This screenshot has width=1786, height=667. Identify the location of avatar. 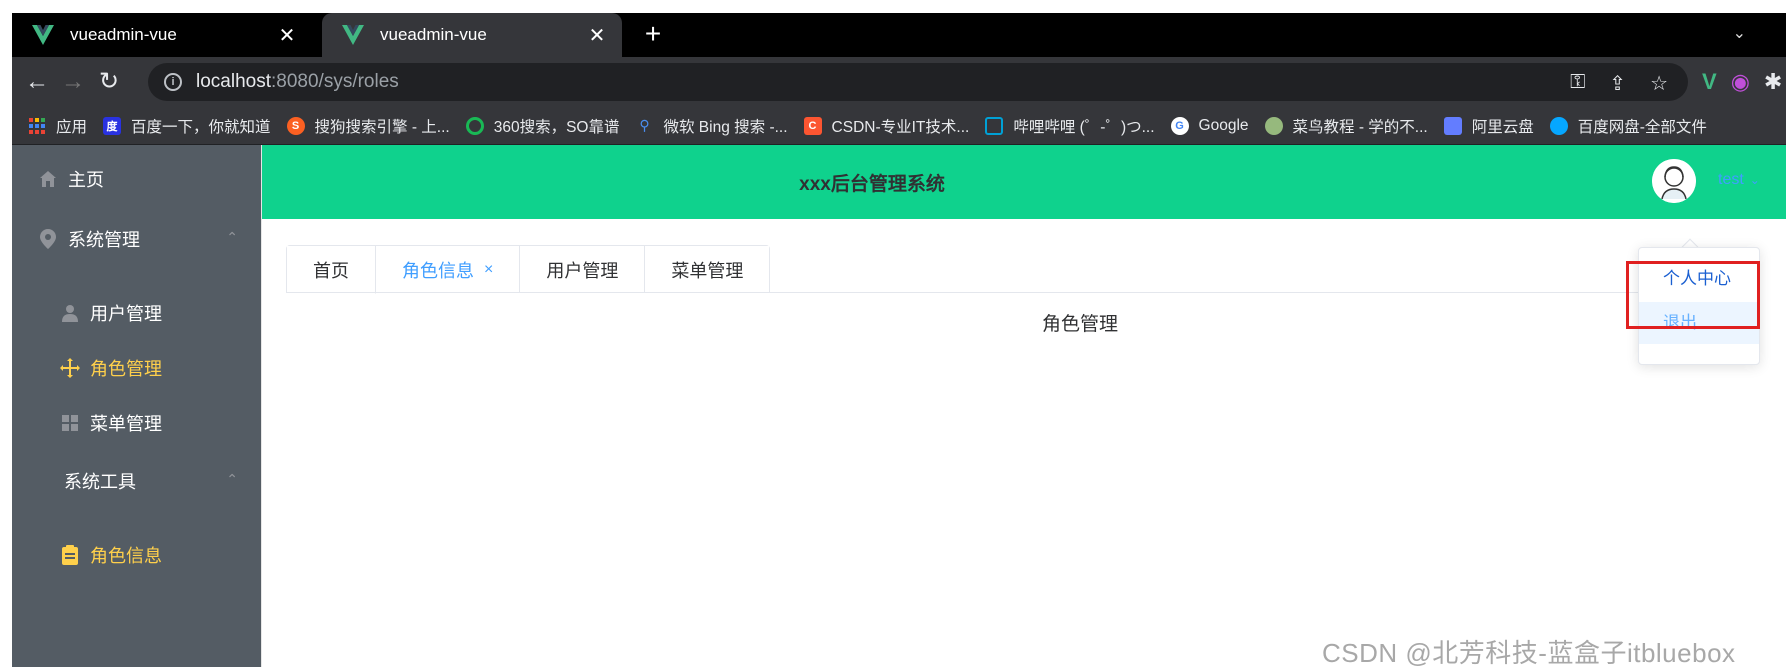
(1674, 181).